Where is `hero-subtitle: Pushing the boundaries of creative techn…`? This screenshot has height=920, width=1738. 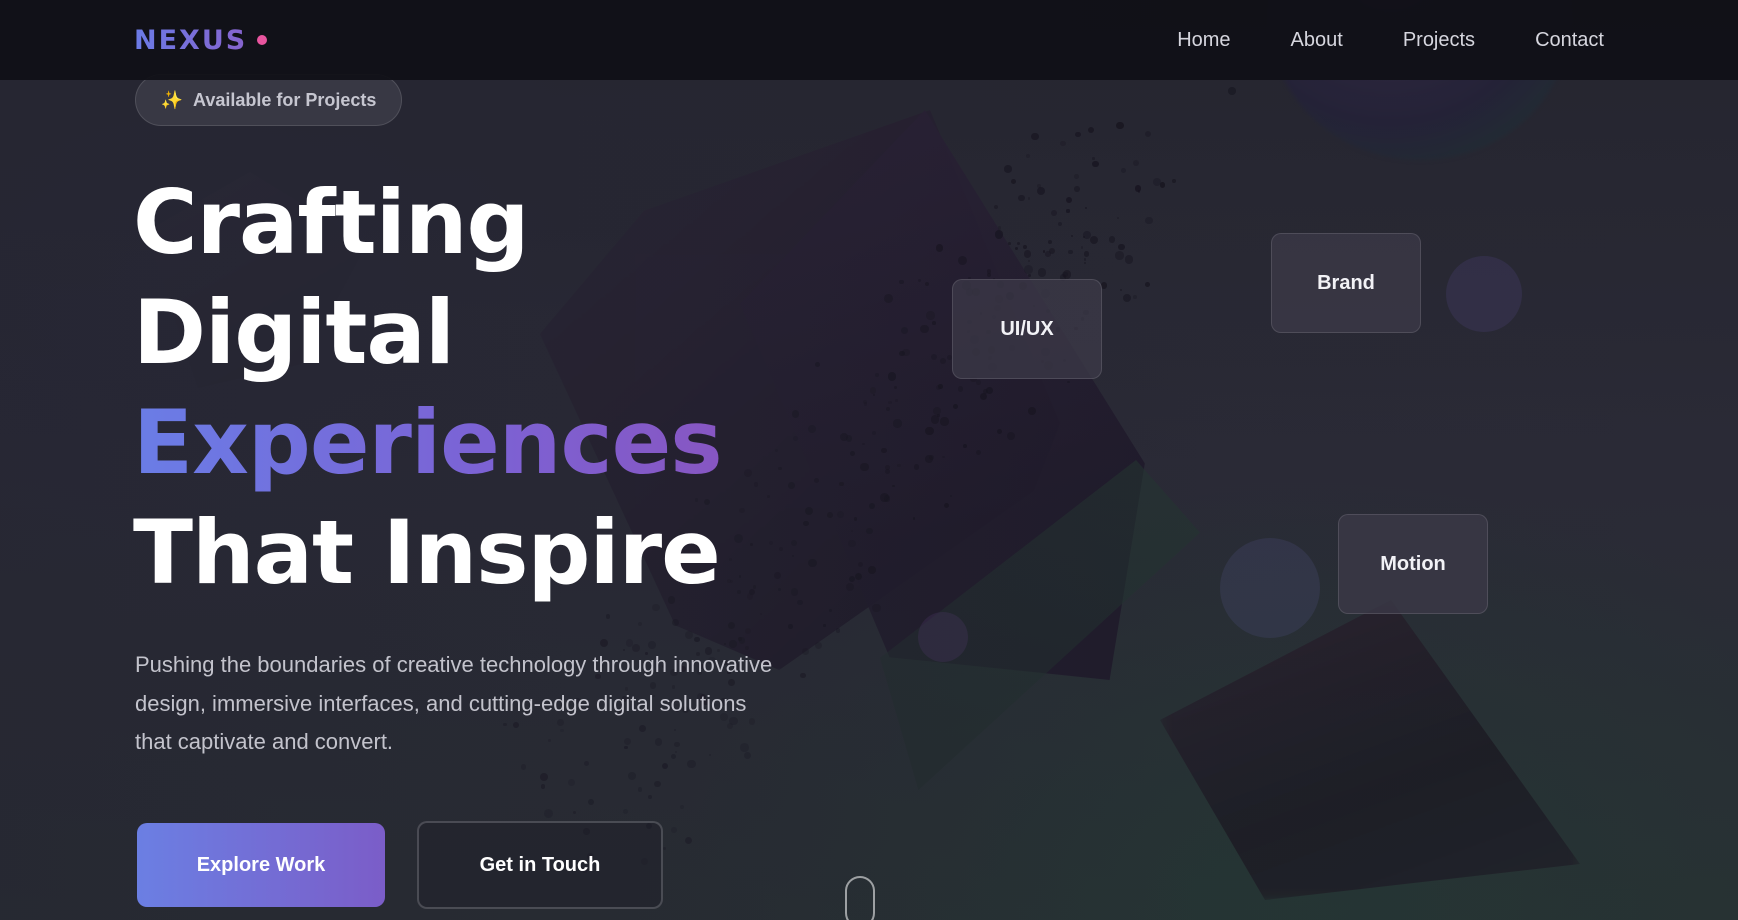 hero-subtitle: Pushing the boundaries of creative techn… is located at coordinates (454, 703).